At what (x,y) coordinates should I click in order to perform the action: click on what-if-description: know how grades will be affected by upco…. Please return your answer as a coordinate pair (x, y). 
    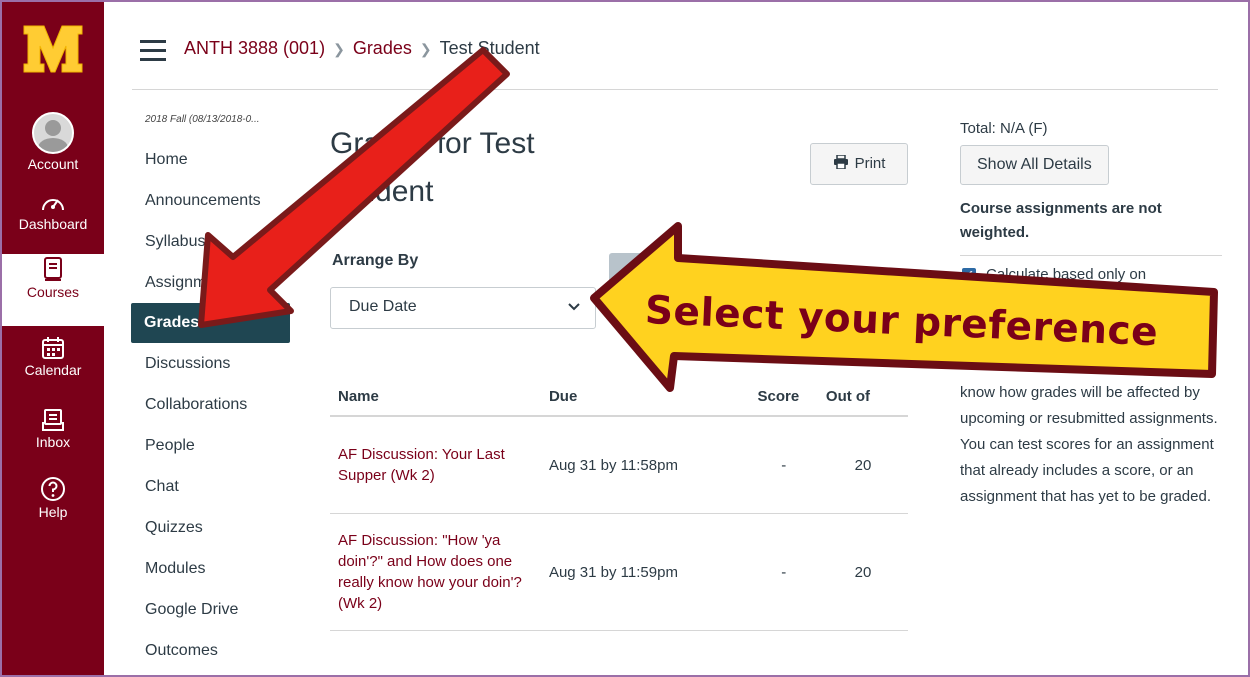
    Looking at the image, I should click on (1089, 444).